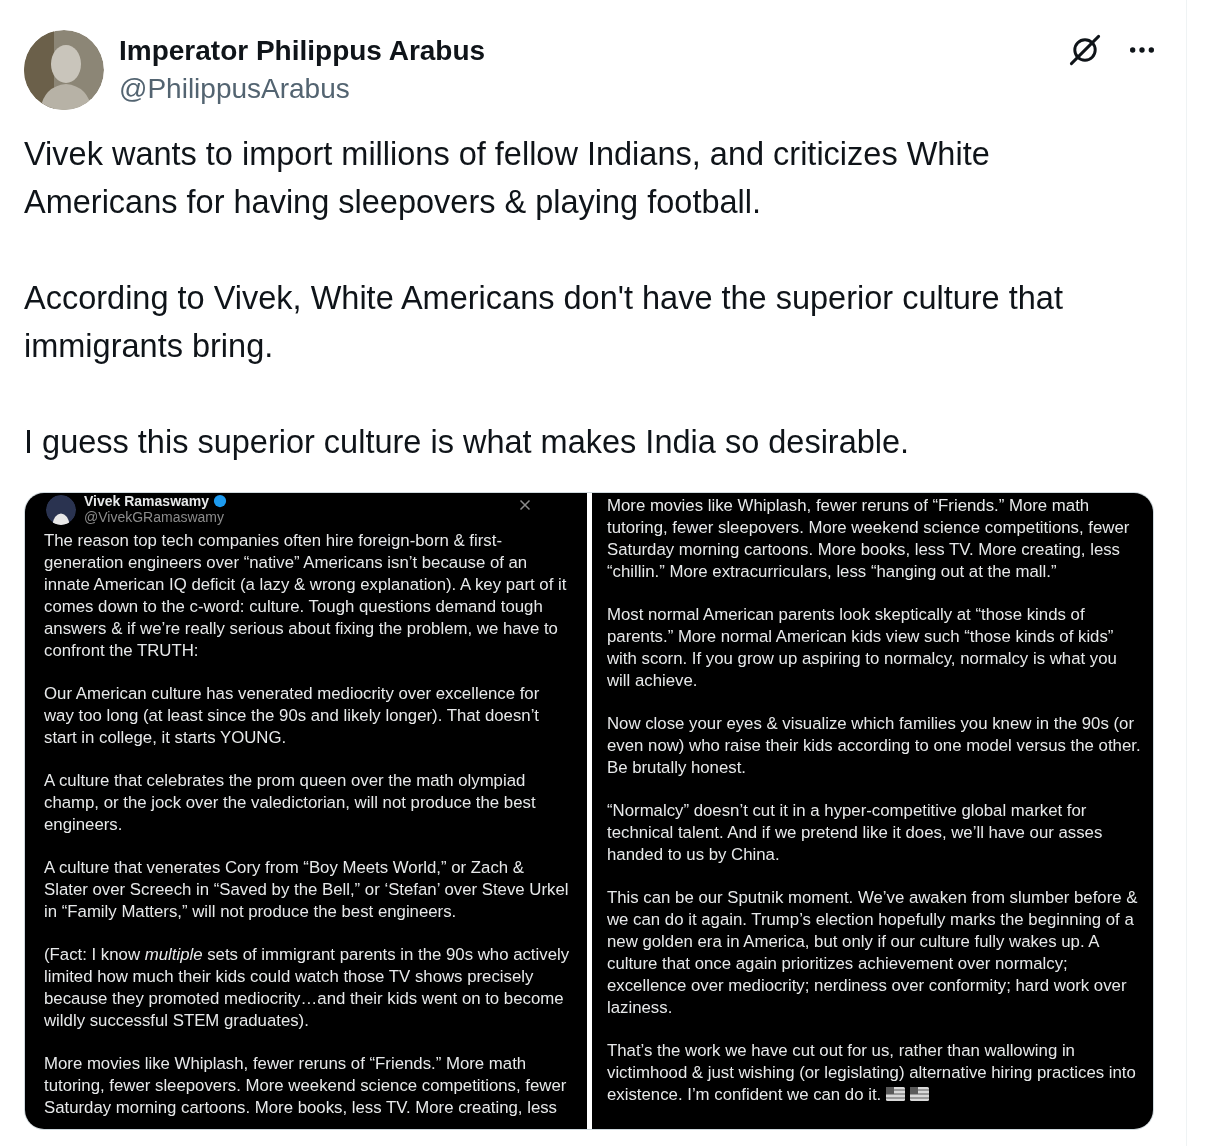 Image resolution: width=1216 pixels, height=1146 pixels. I want to click on author-name: Imperator Philippus Arabus, so click(302, 51).